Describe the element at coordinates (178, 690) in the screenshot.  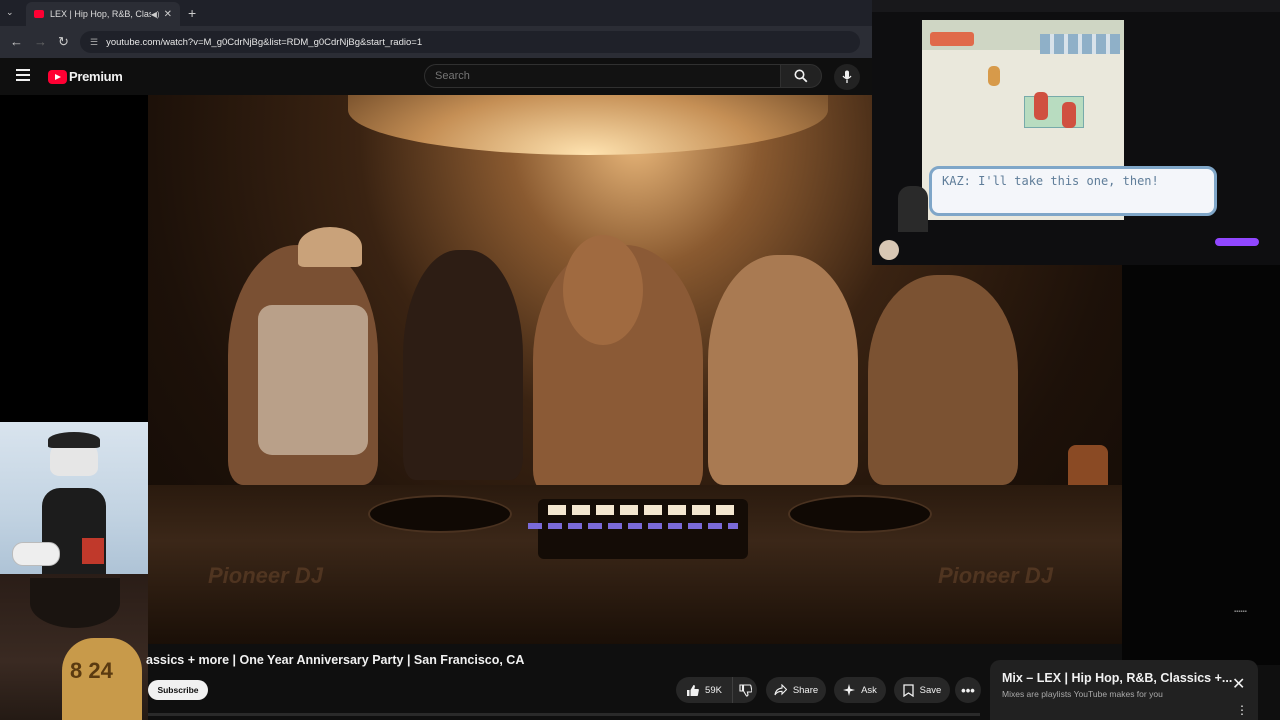
I see `subscribe-button: Subscribe` at that location.